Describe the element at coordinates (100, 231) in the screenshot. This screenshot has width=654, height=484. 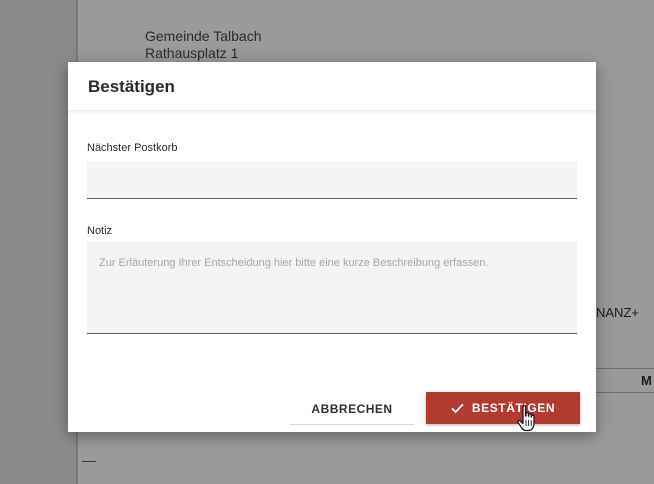
I see `notiz-label: Notiz` at that location.